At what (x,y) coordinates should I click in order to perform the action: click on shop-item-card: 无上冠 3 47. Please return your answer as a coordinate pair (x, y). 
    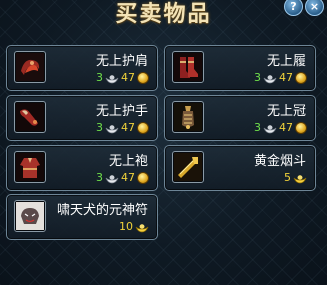
    Looking at the image, I should click on (240, 118).